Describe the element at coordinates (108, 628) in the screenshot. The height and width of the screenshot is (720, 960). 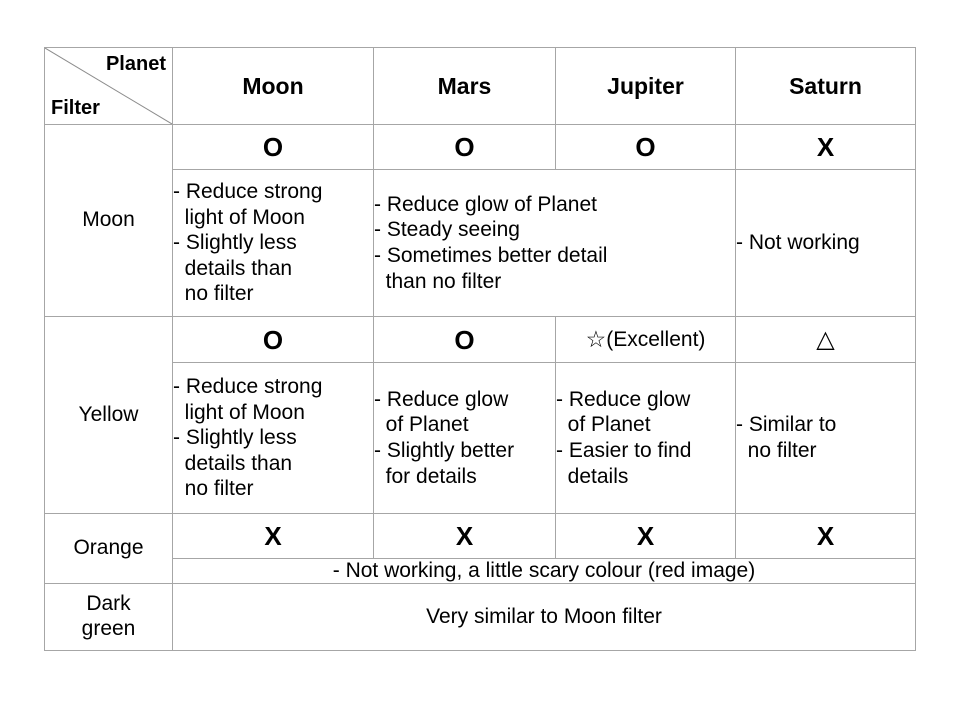
I see `row-label-line2: green` at that location.